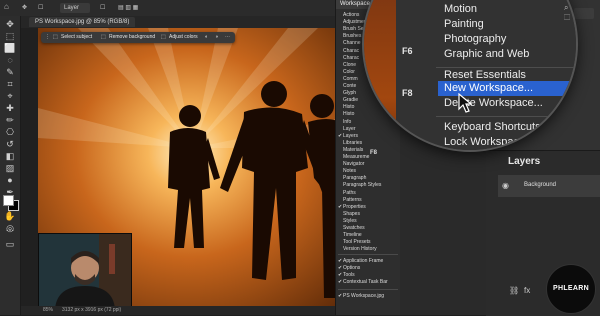 This screenshot has width=600, height=316. What do you see at coordinates (10, 84) in the screenshot?
I see `crop-tool-icon: ⌗` at bounding box center [10, 84].